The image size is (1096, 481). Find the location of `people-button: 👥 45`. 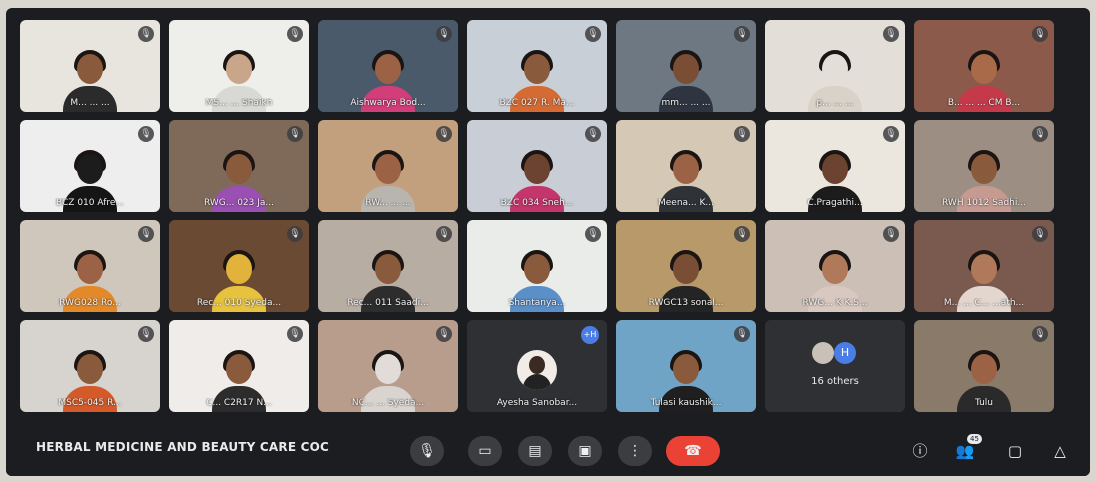

people-button: 👥 45 is located at coordinates (966, 450).